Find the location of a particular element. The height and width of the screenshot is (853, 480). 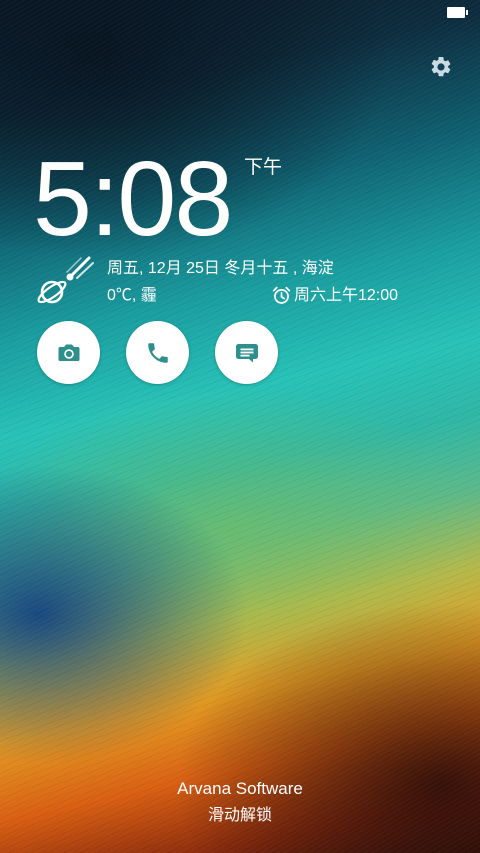

slide-to-unlock-hint: 滑动解锁 is located at coordinates (240, 815).